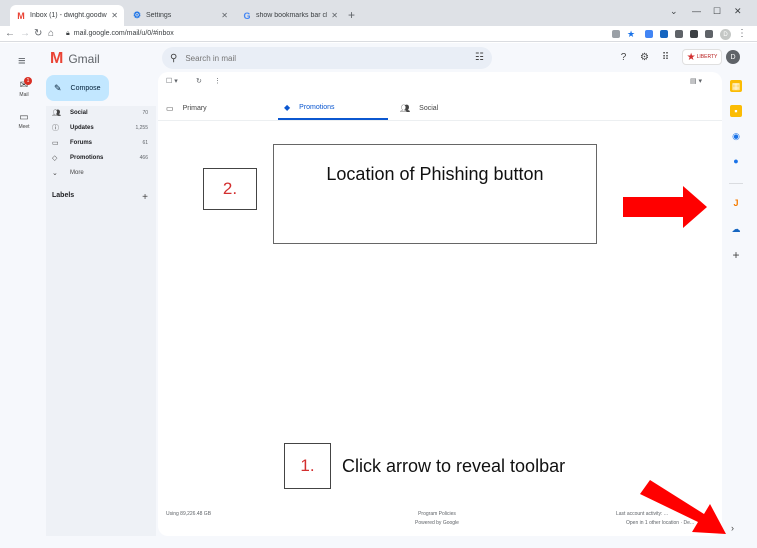  I want to click on back-icon: ←, so click(10, 33).